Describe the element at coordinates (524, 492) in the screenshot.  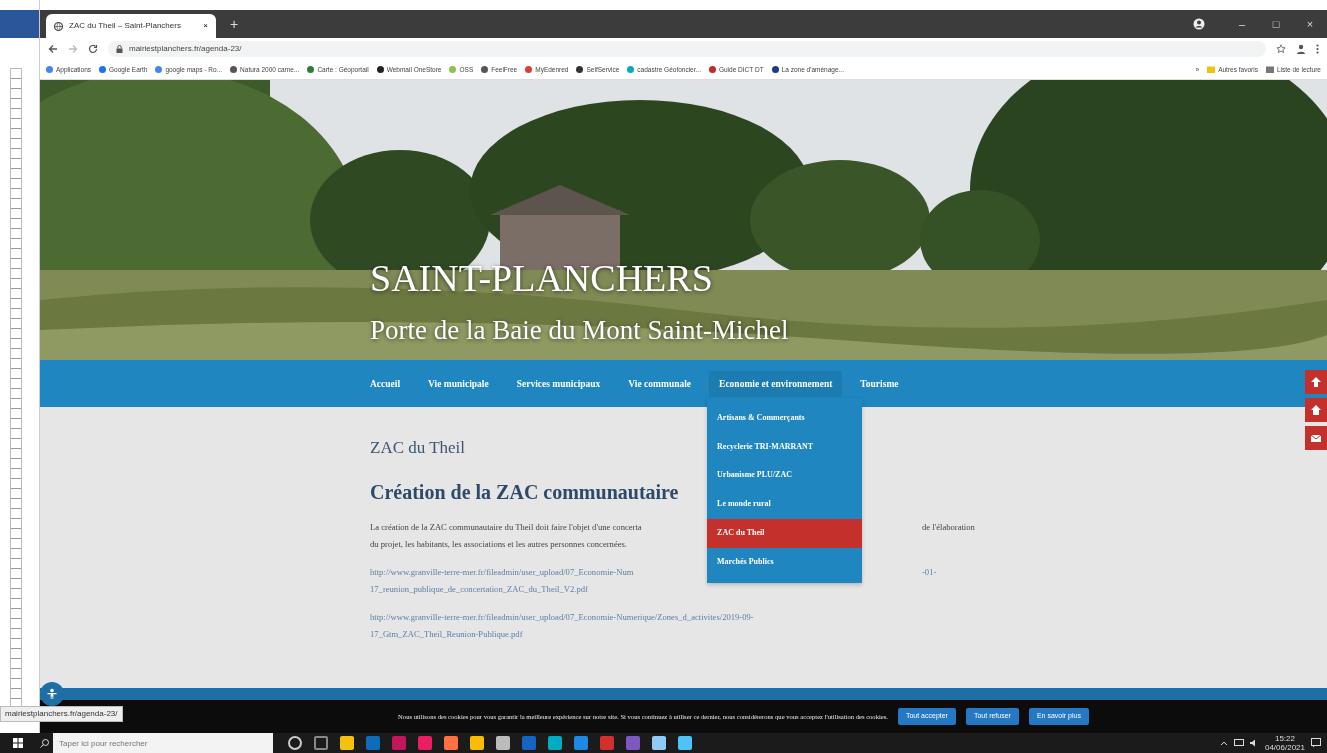
I see `section-heading: Création de la ZAC communautaire` at that location.